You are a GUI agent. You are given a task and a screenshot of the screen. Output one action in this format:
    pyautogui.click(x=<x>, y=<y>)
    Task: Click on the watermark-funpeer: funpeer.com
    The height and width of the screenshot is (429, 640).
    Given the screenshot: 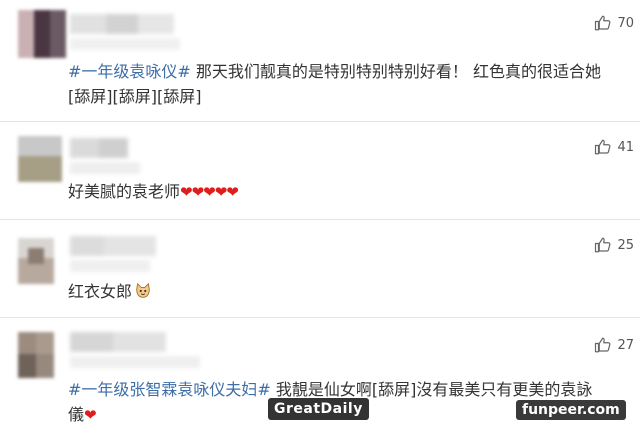 What is the action you would take?
    pyautogui.click(x=571, y=410)
    